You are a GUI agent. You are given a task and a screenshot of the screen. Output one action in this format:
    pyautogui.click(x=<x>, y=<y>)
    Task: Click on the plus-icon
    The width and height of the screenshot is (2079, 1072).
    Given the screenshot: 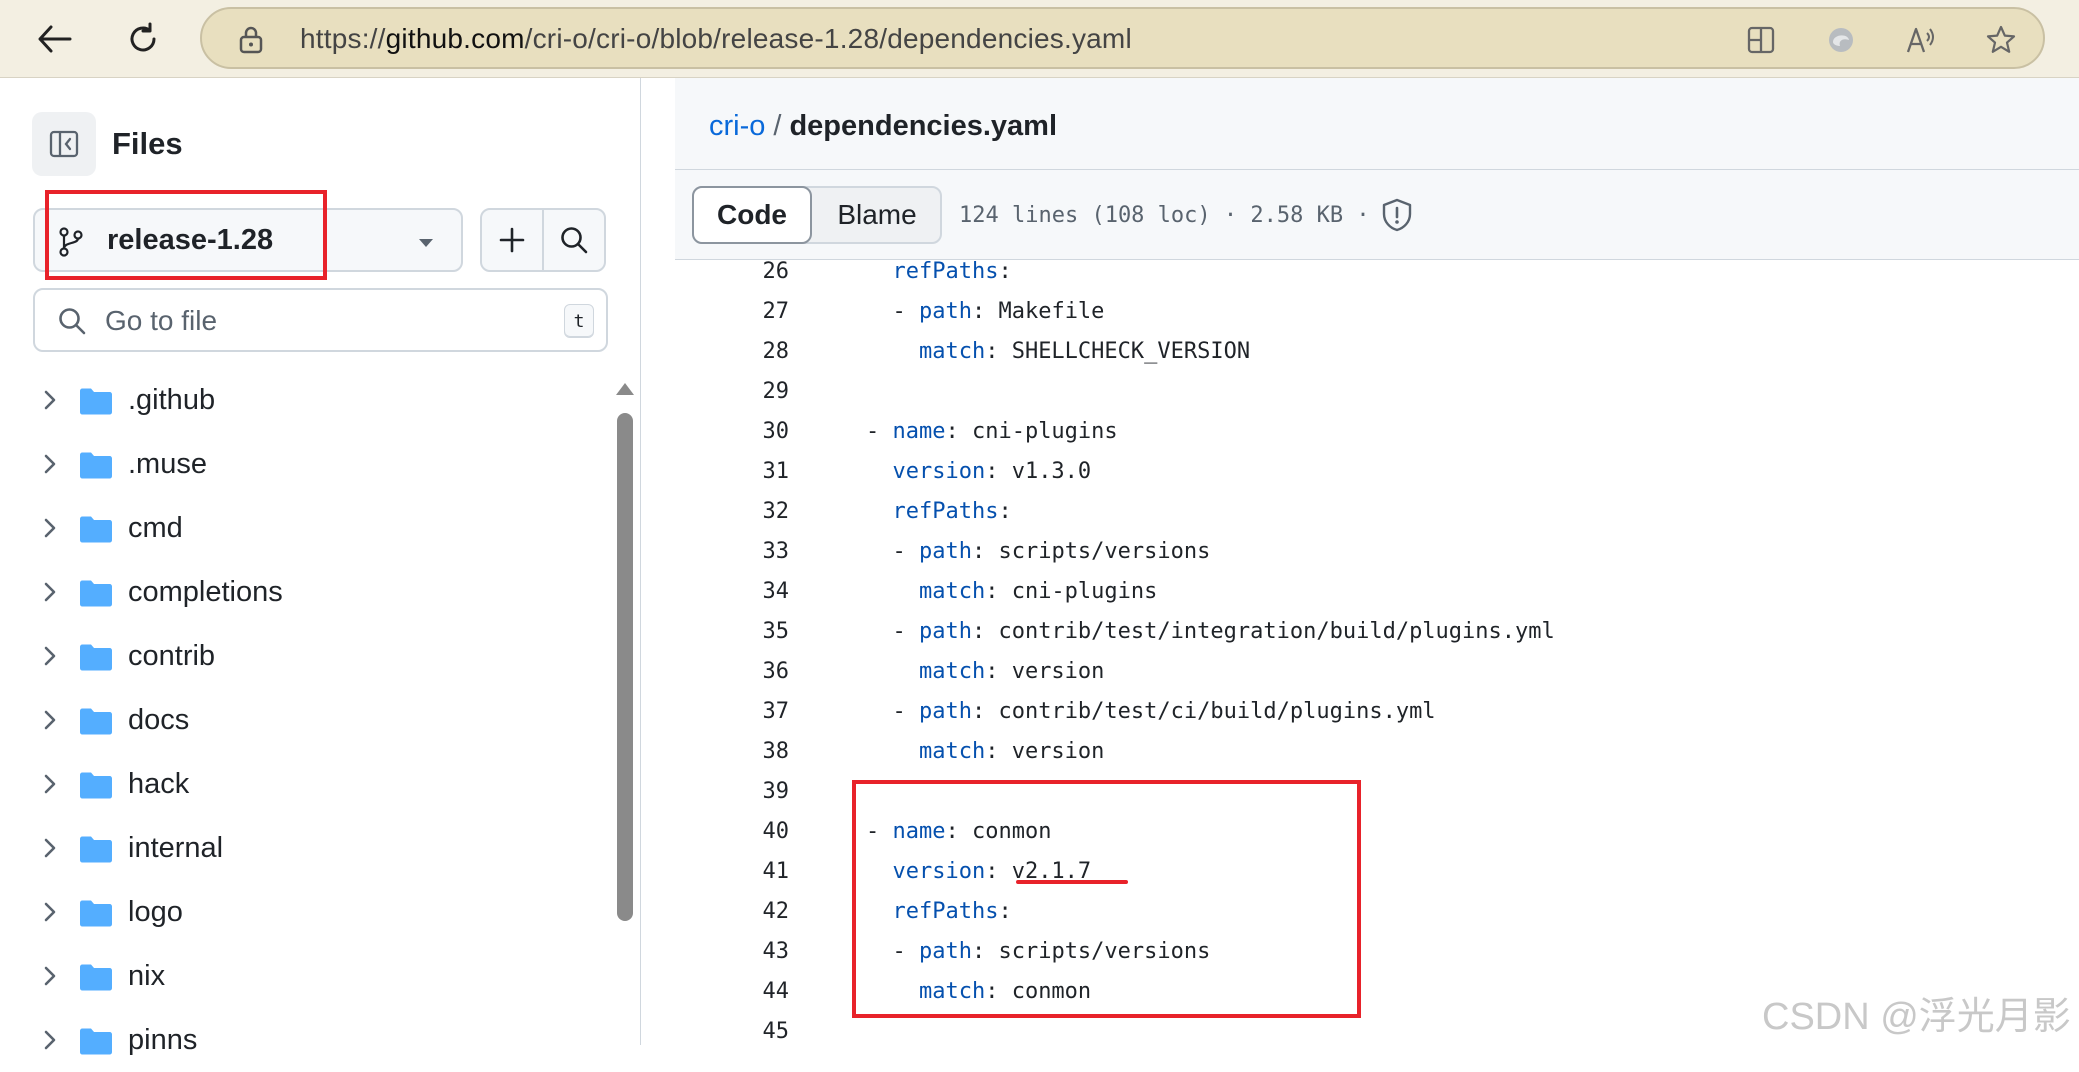 What is the action you would take?
    pyautogui.click(x=512, y=240)
    